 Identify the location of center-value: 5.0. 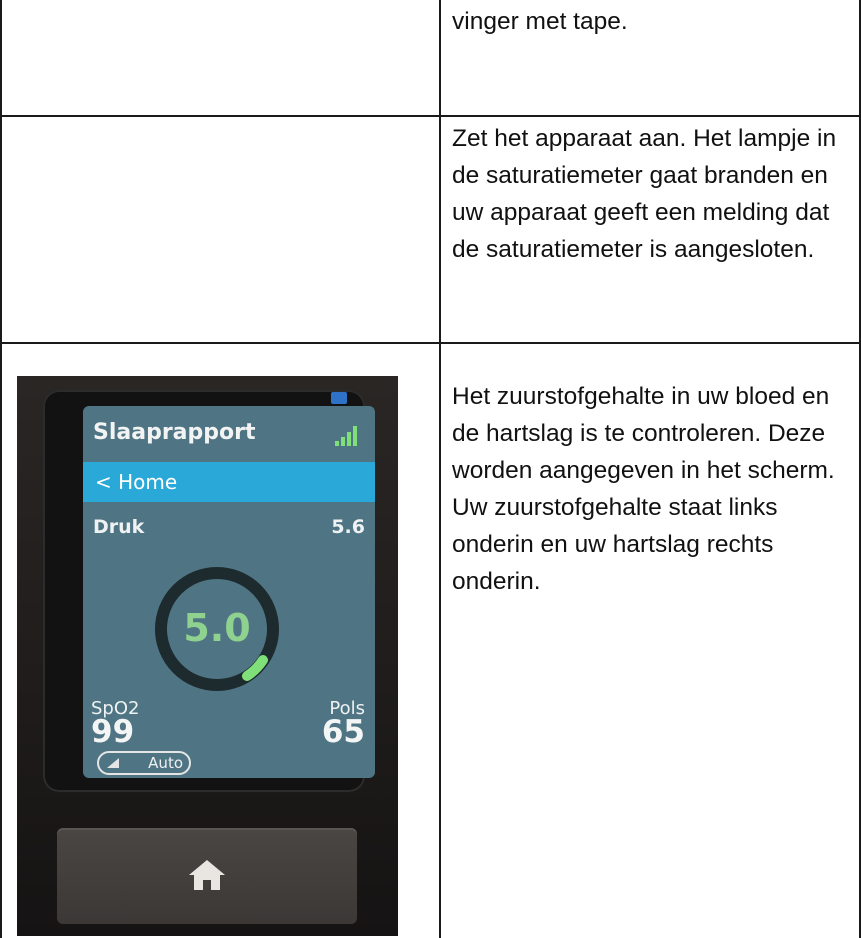
(217, 628).